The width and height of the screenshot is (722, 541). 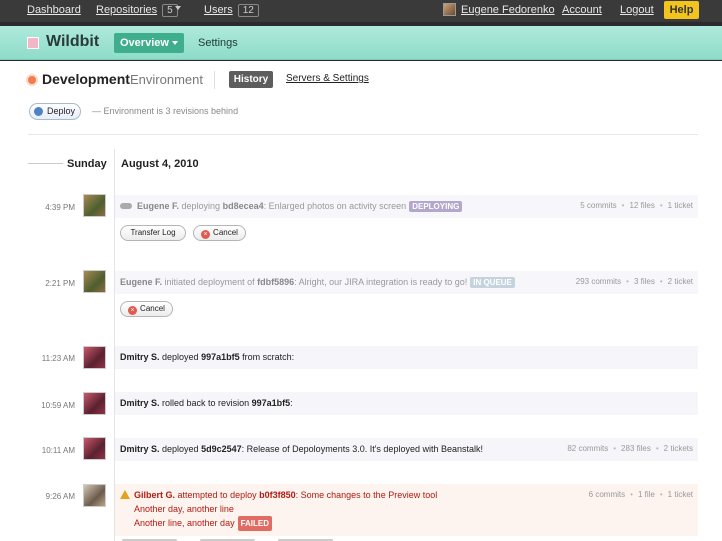 I want to click on event-revision: bd8ecea4, so click(x=243, y=206).